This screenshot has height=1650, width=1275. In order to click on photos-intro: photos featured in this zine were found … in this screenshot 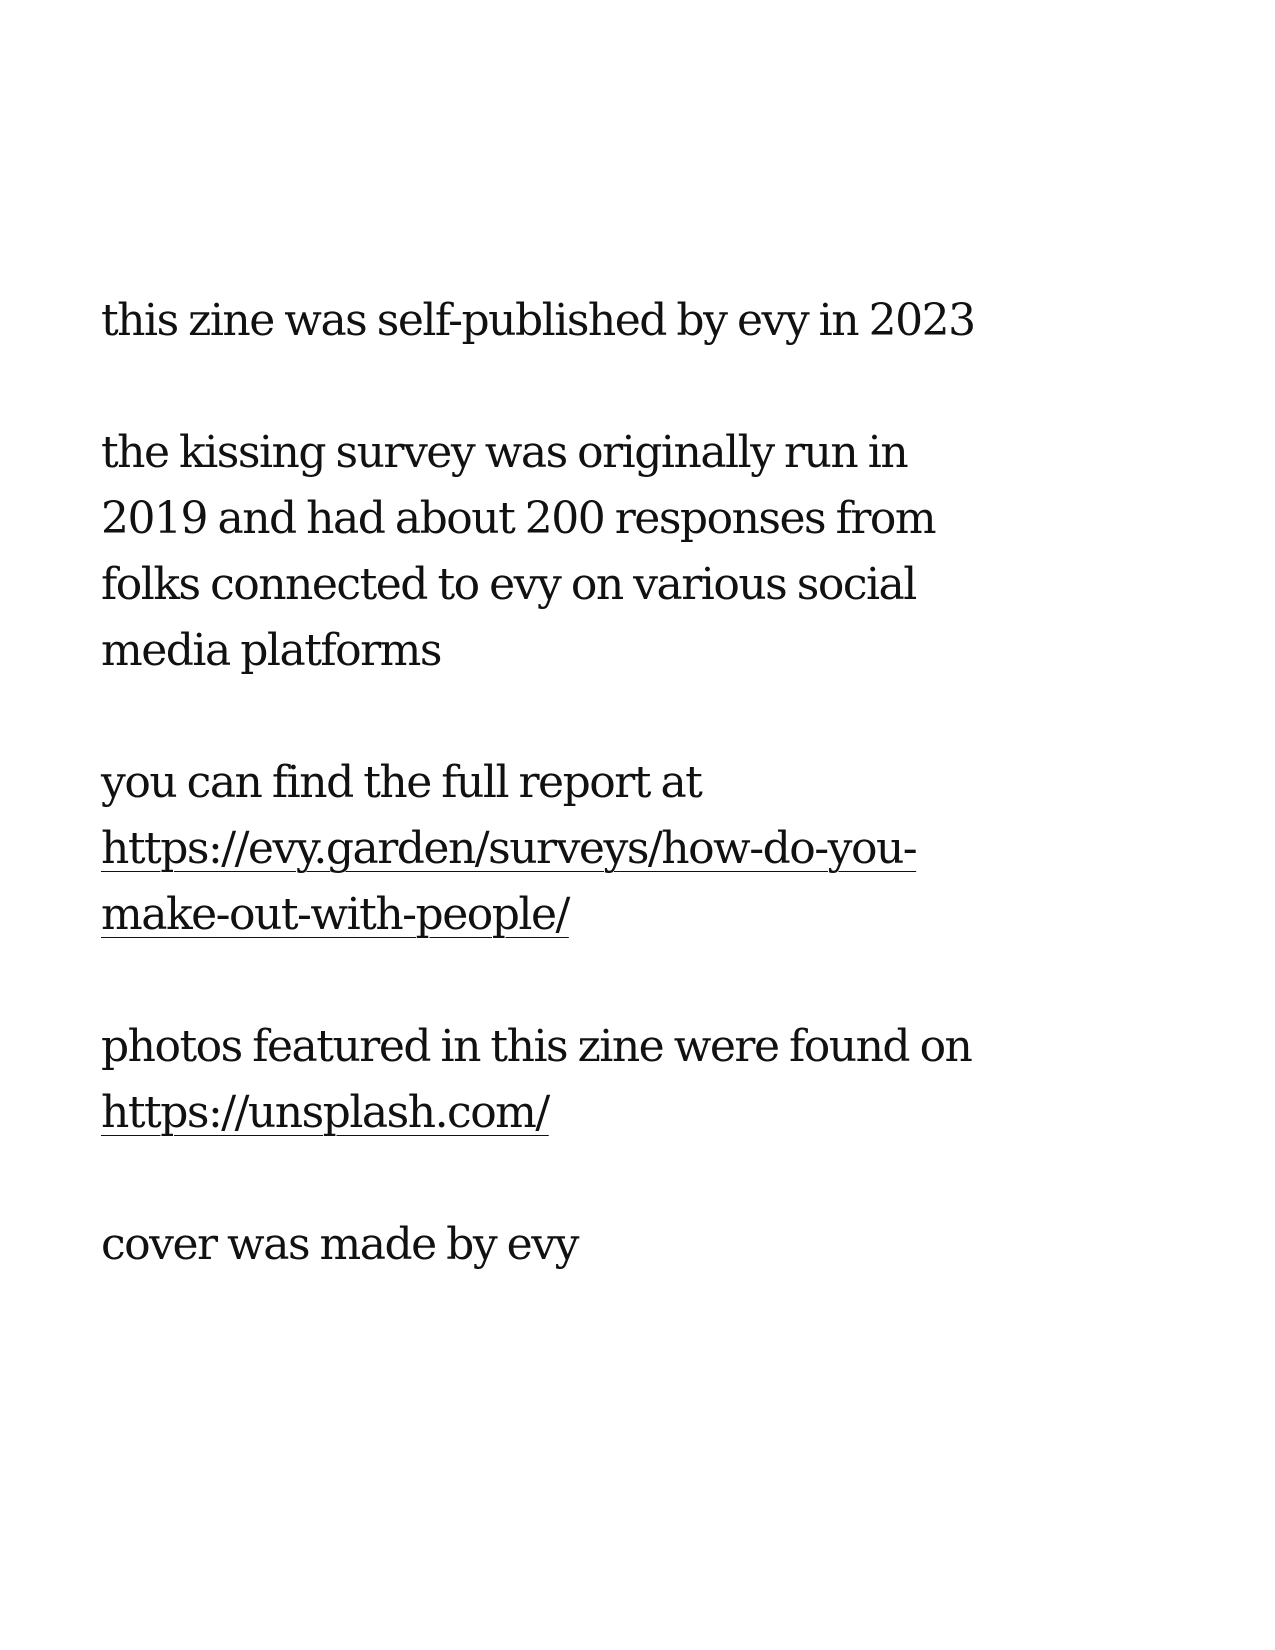, I will do `click(537, 1046)`.